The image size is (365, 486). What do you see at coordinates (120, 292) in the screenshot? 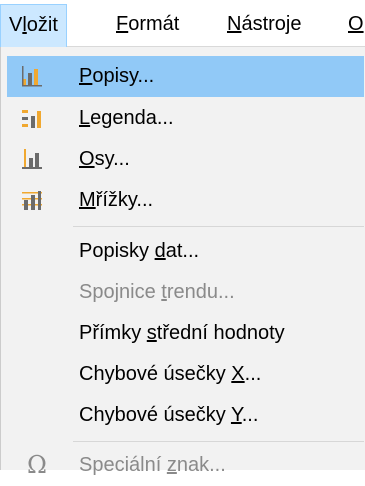
I see `label-pre: Spojnice` at bounding box center [120, 292].